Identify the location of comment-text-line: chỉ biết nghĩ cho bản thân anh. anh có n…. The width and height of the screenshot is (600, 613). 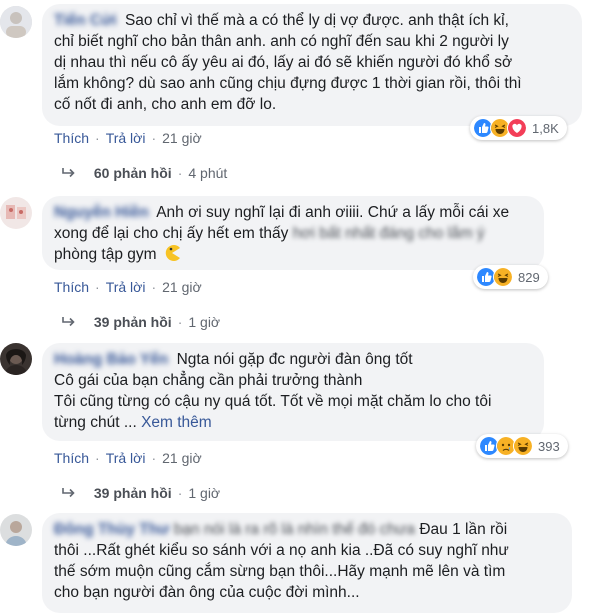
(281, 41).